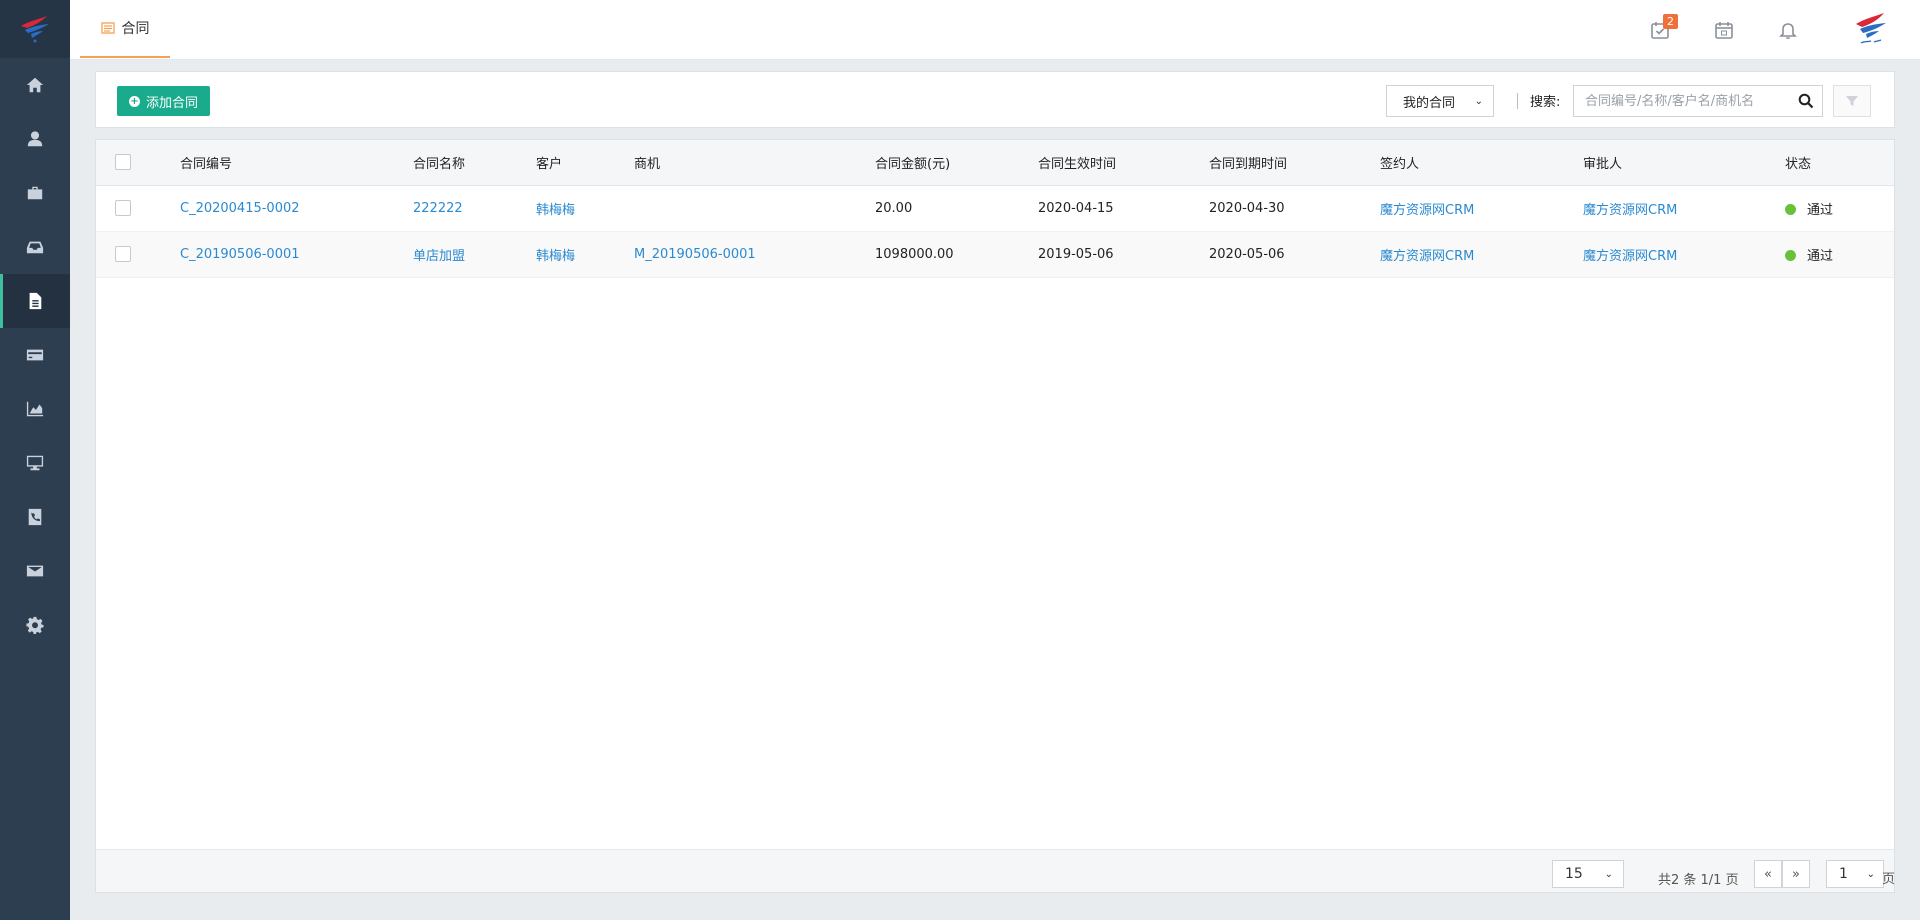  I want to click on select-all-checkbox, so click(123, 162).